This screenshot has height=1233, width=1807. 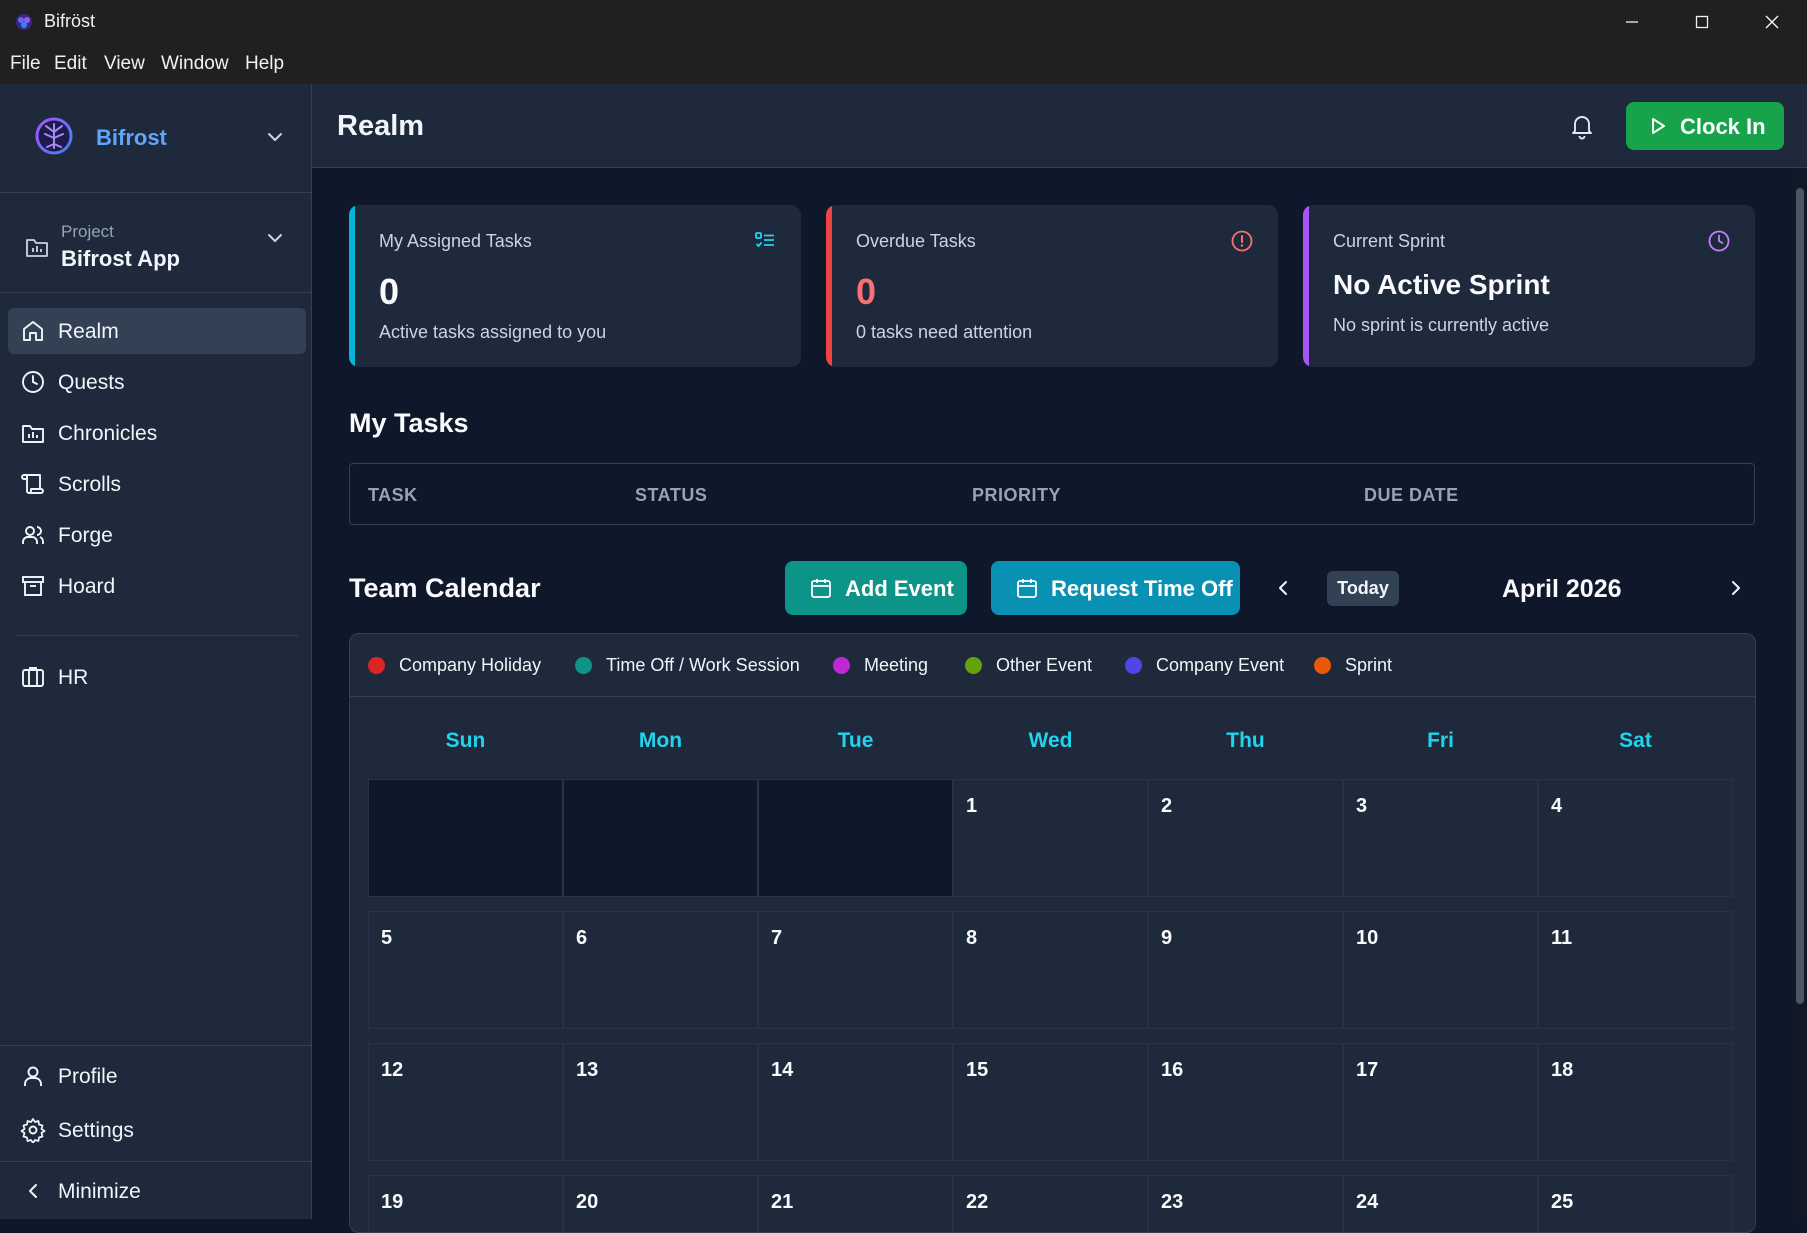 What do you see at coordinates (1389, 241) in the screenshot?
I see `card-title: Current Sprint` at bounding box center [1389, 241].